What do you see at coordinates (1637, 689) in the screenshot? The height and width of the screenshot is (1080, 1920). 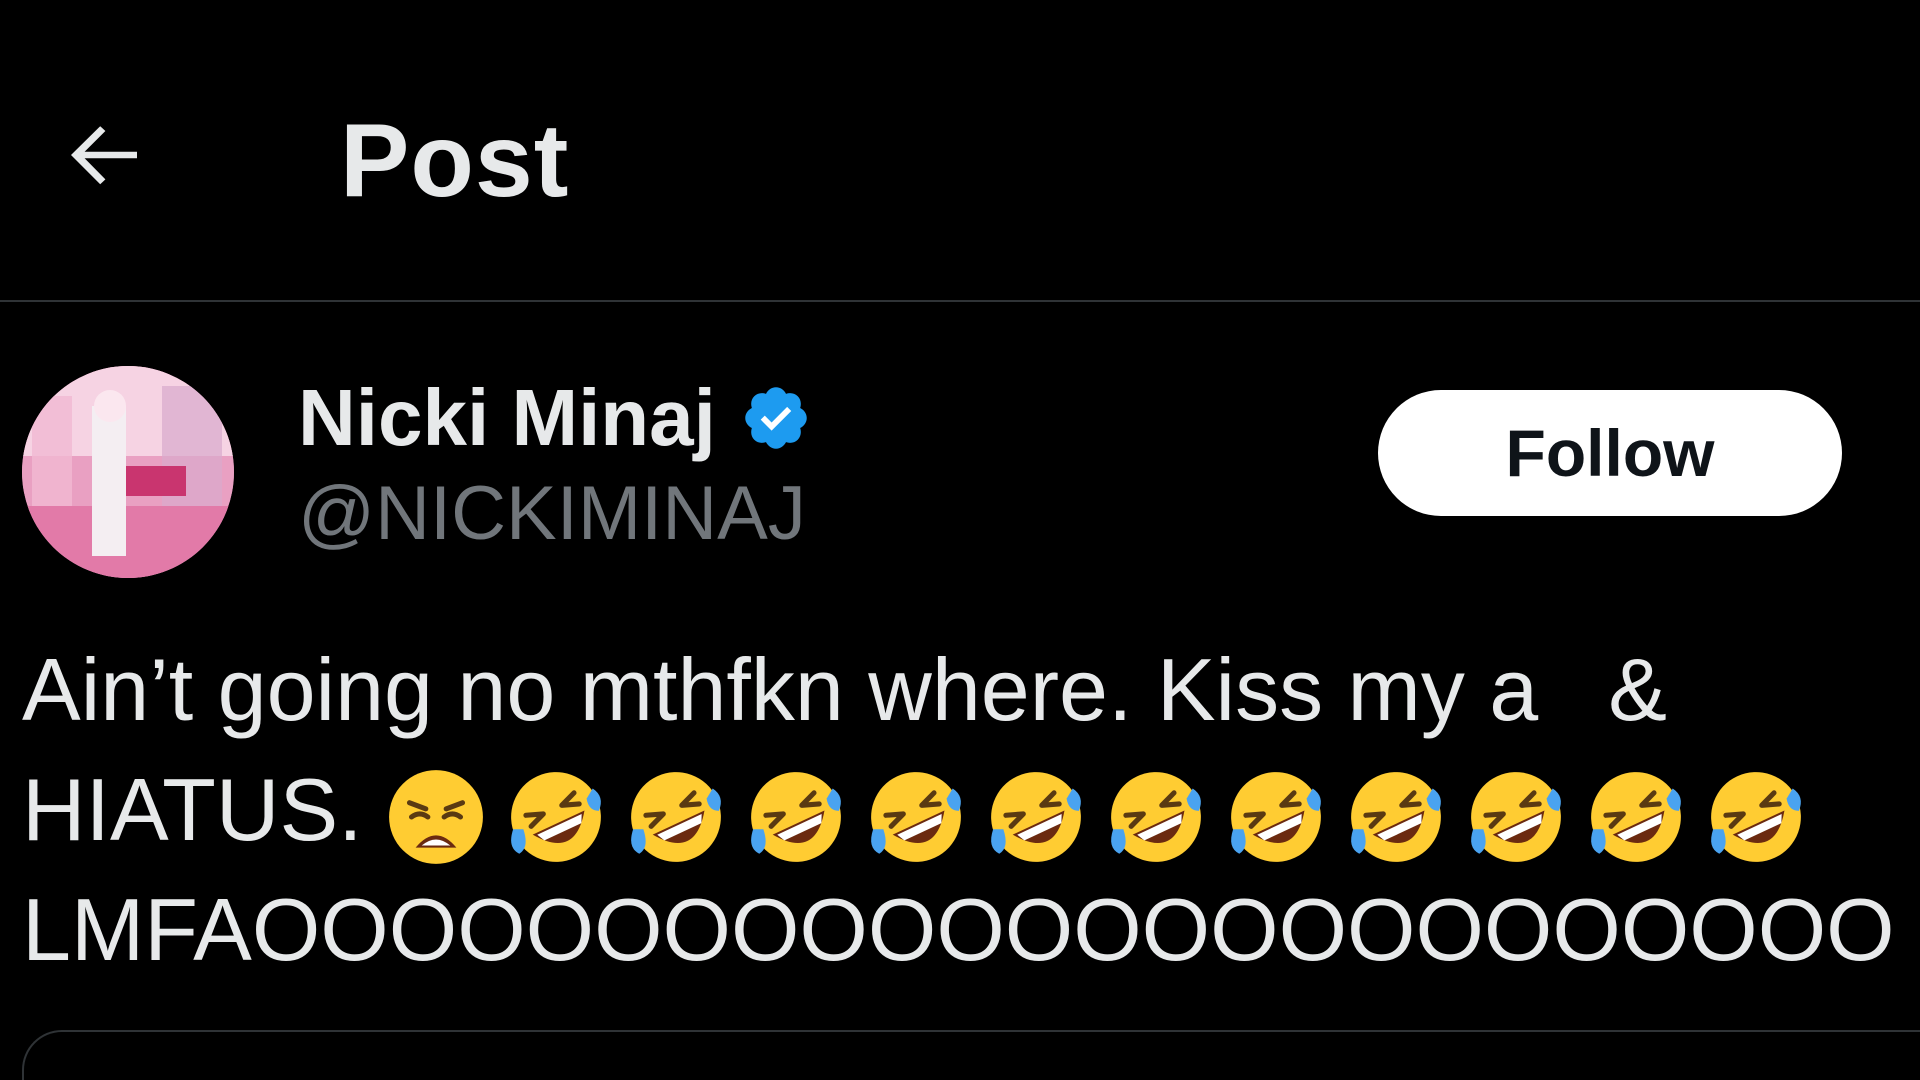 I see `post-text-line1b: &` at bounding box center [1637, 689].